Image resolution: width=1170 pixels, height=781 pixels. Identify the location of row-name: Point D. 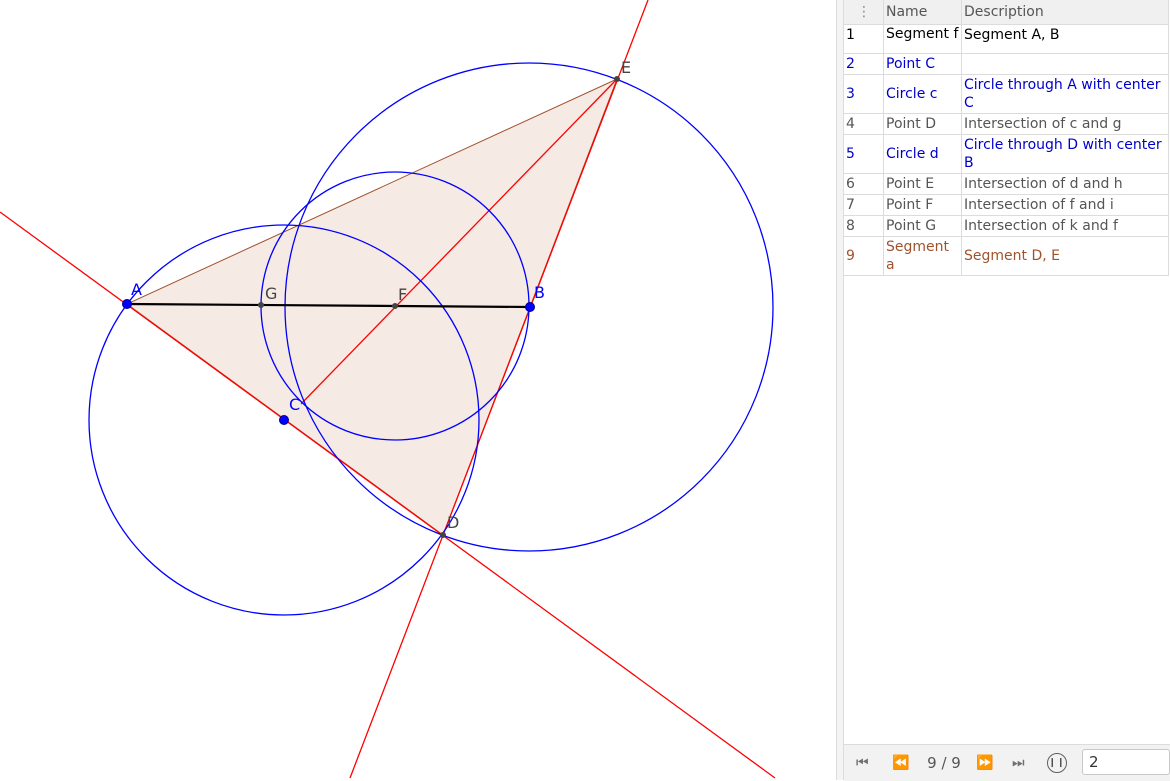
(922, 124).